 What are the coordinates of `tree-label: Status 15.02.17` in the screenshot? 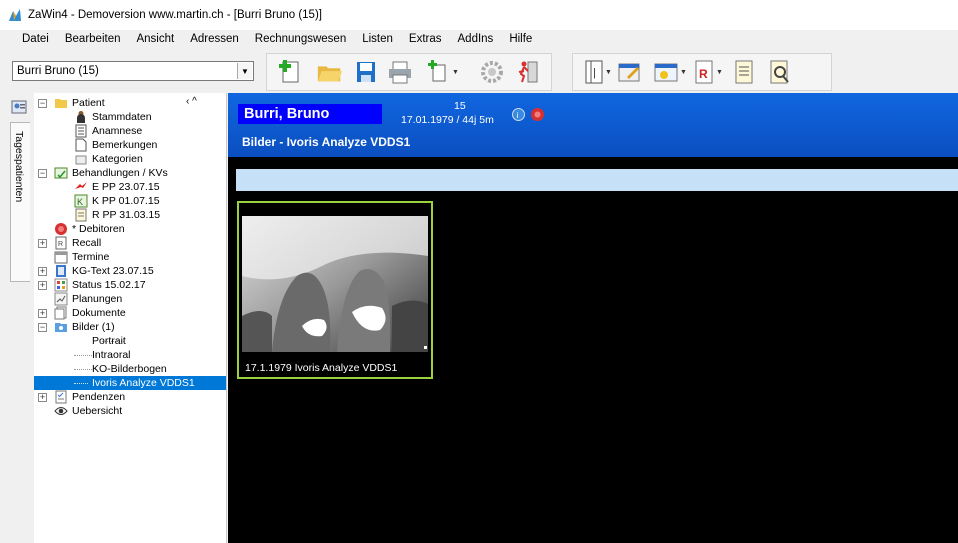 It's located at (109, 285).